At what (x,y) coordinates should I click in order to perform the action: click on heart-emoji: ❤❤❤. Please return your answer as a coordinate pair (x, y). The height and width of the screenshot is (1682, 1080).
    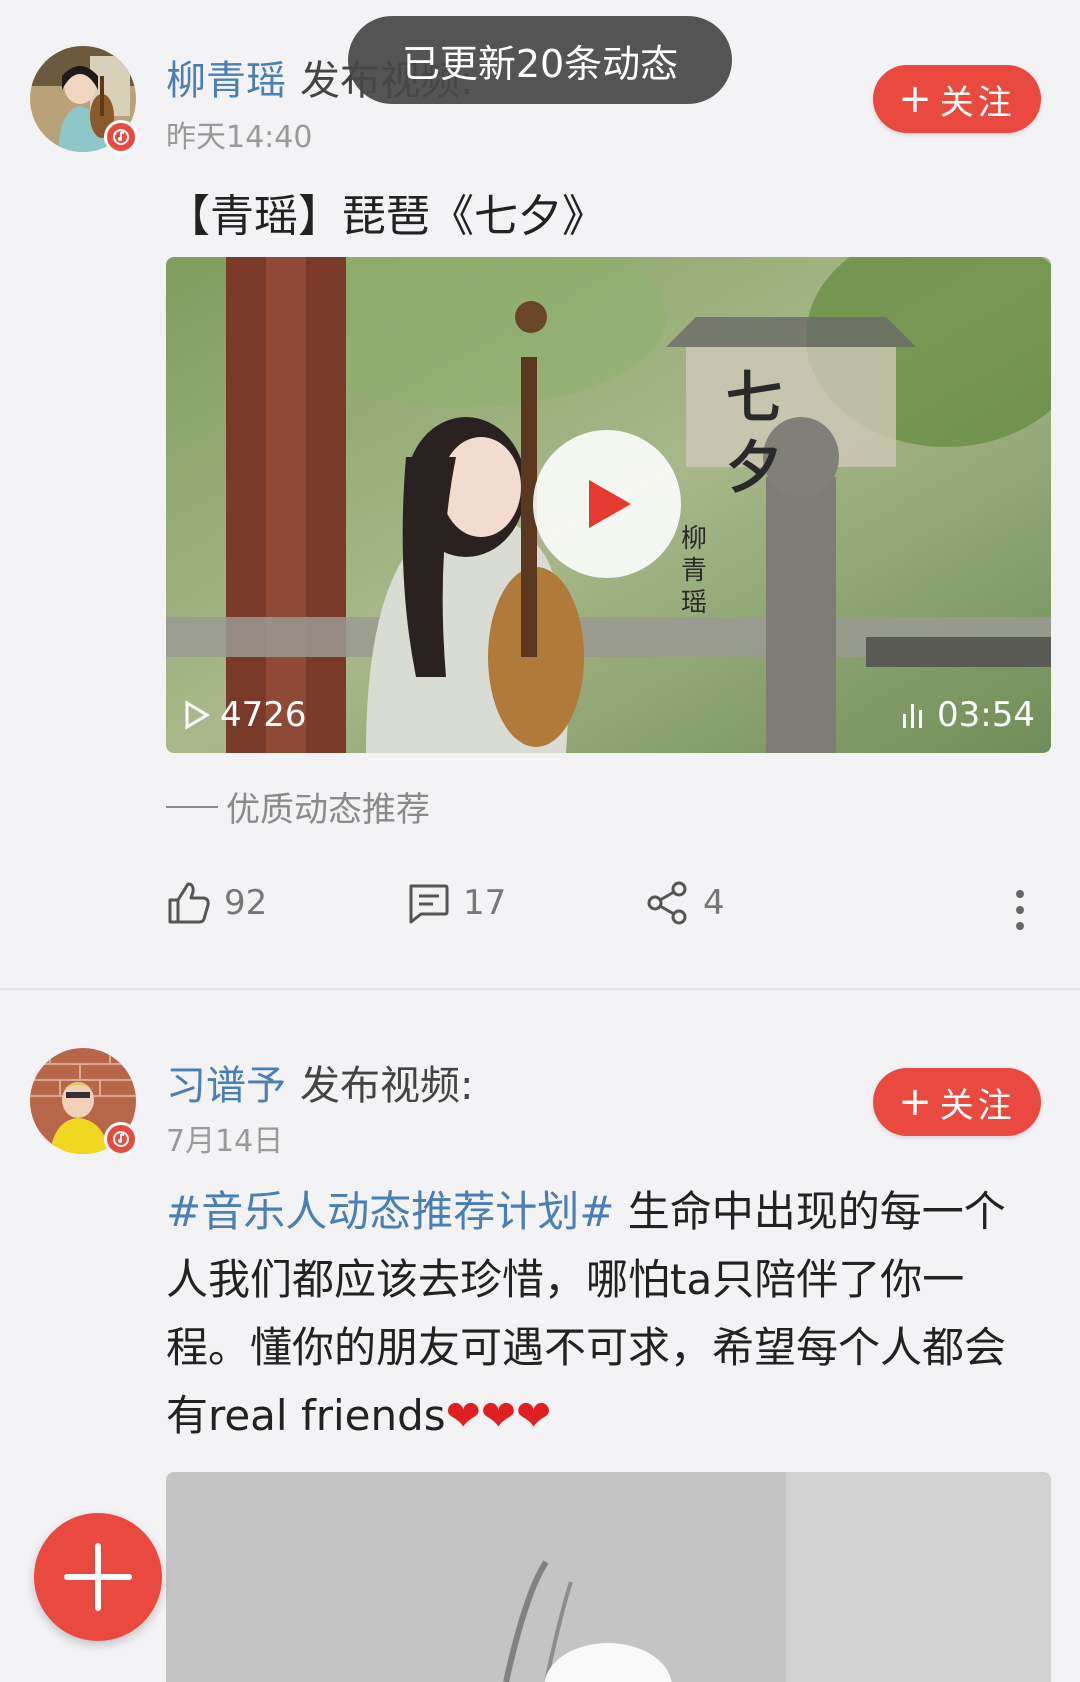
    Looking at the image, I should click on (498, 1415).